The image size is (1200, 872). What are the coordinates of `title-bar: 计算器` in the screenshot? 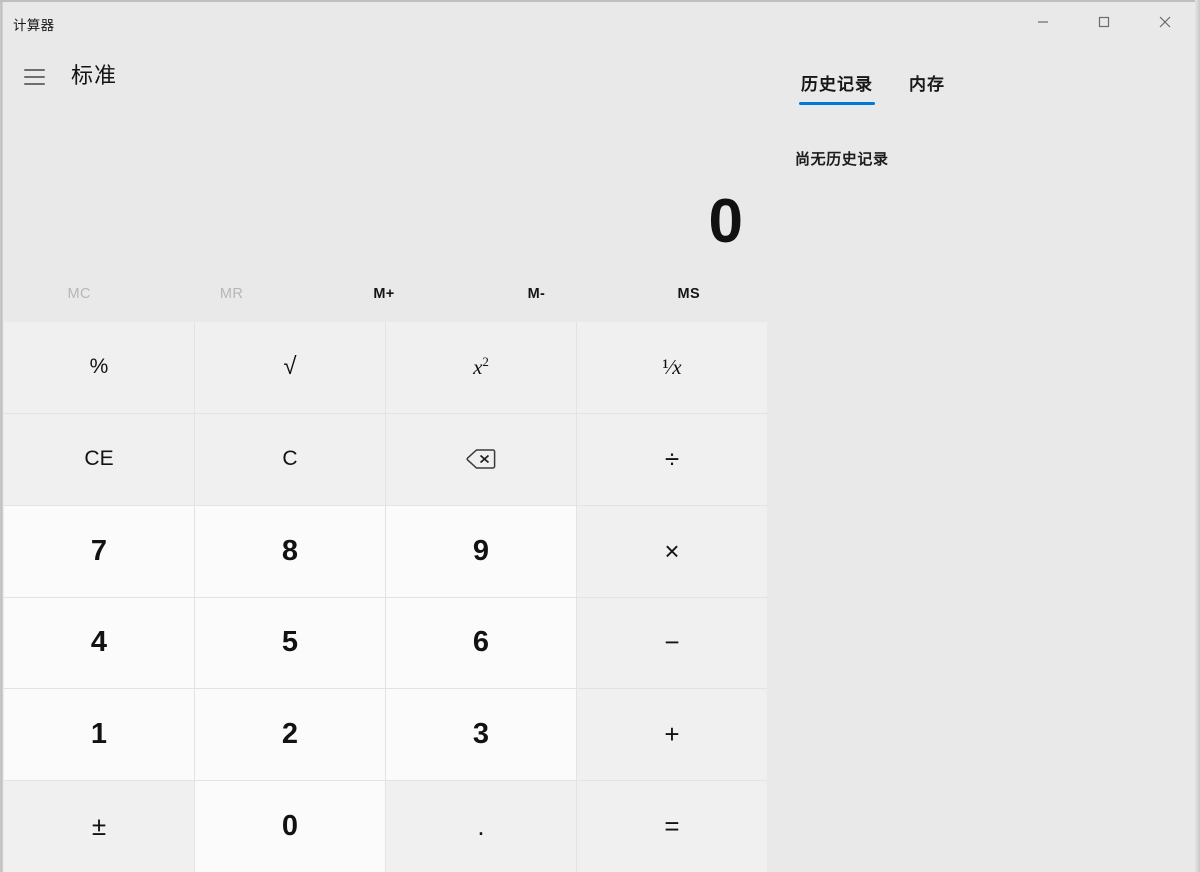 It's located at (599, 22).